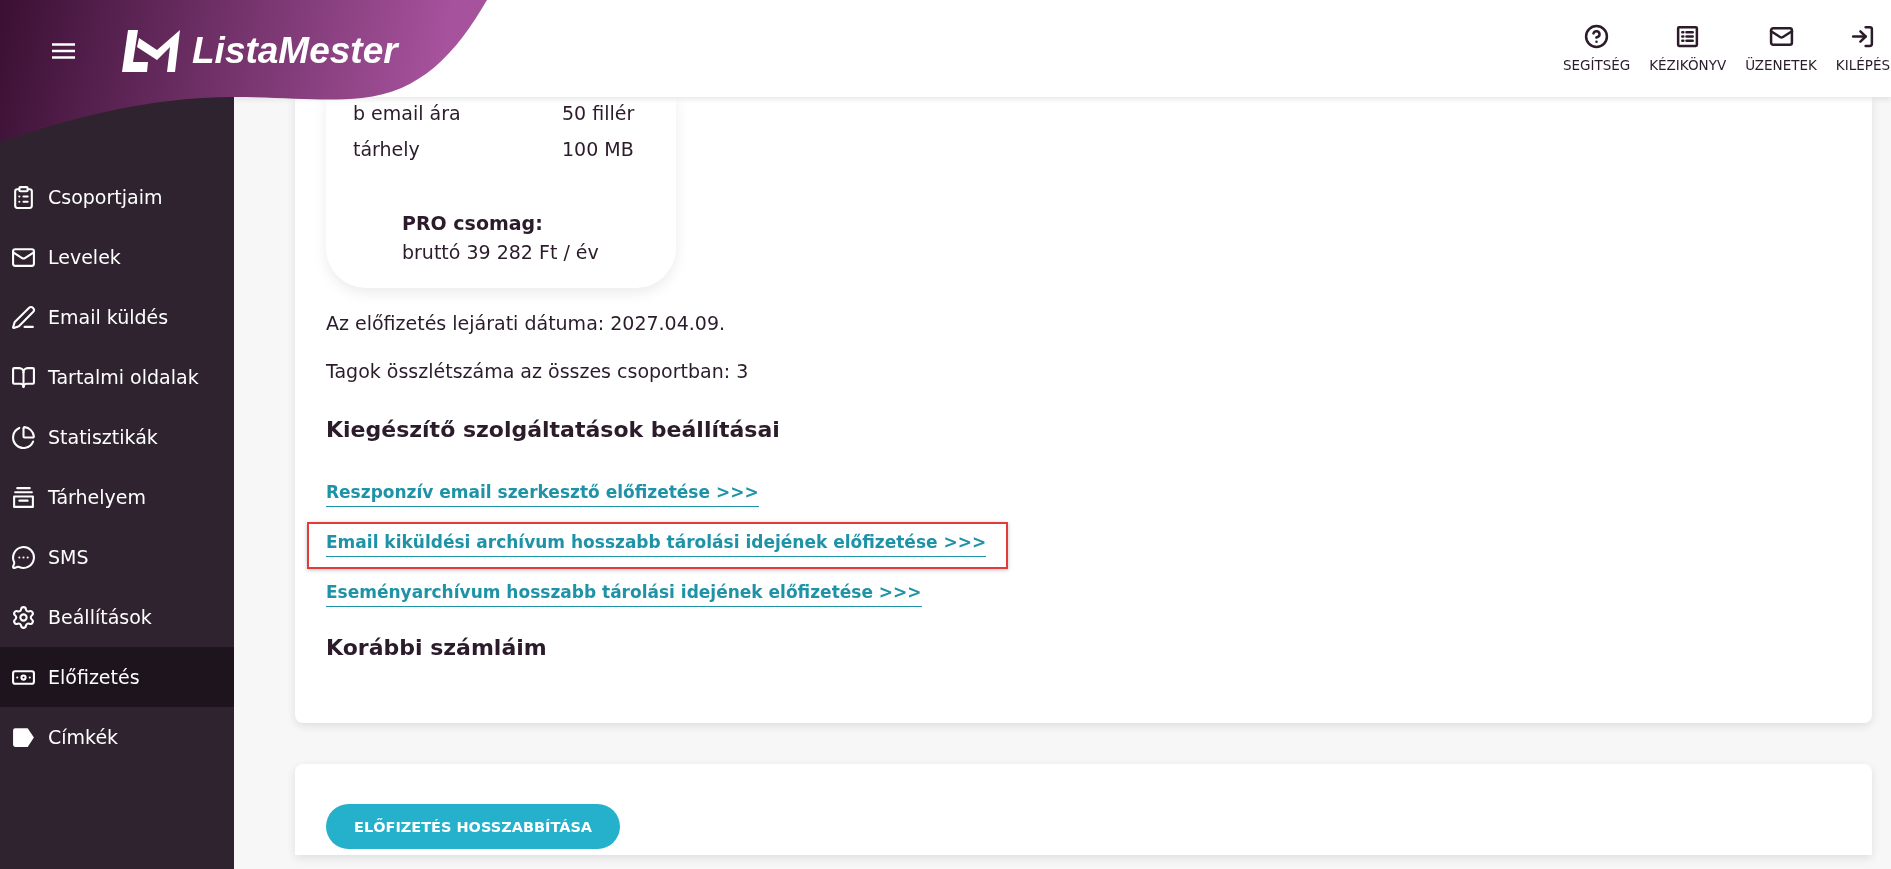 The height and width of the screenshot is (869, 1891). Describe the element at coordinates (624, 594) in the screenshot. I see `addon-link: Eseményarchívum hosszabb tárolási idejének előfizetése >>>` at that location.